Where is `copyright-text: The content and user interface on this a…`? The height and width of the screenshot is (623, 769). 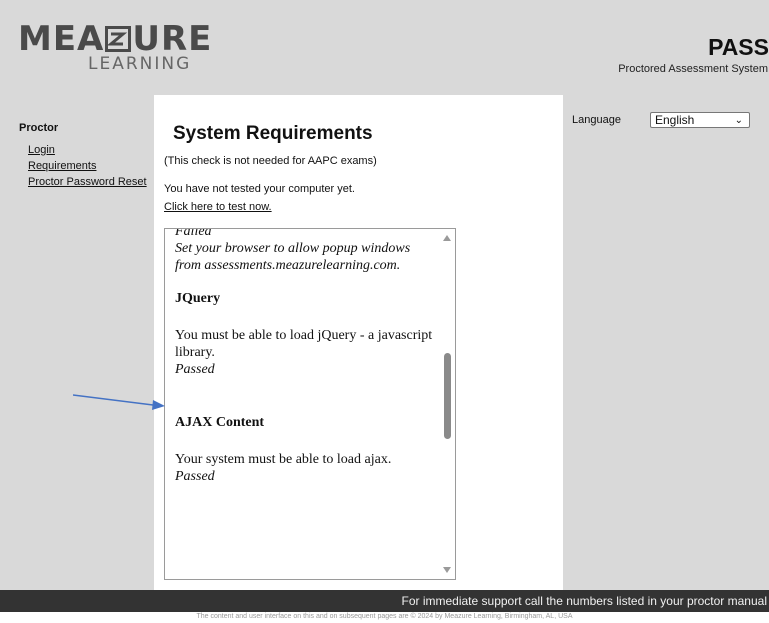 copyright-text: The content and user interface on this a… is located at coordinates (384, 616).